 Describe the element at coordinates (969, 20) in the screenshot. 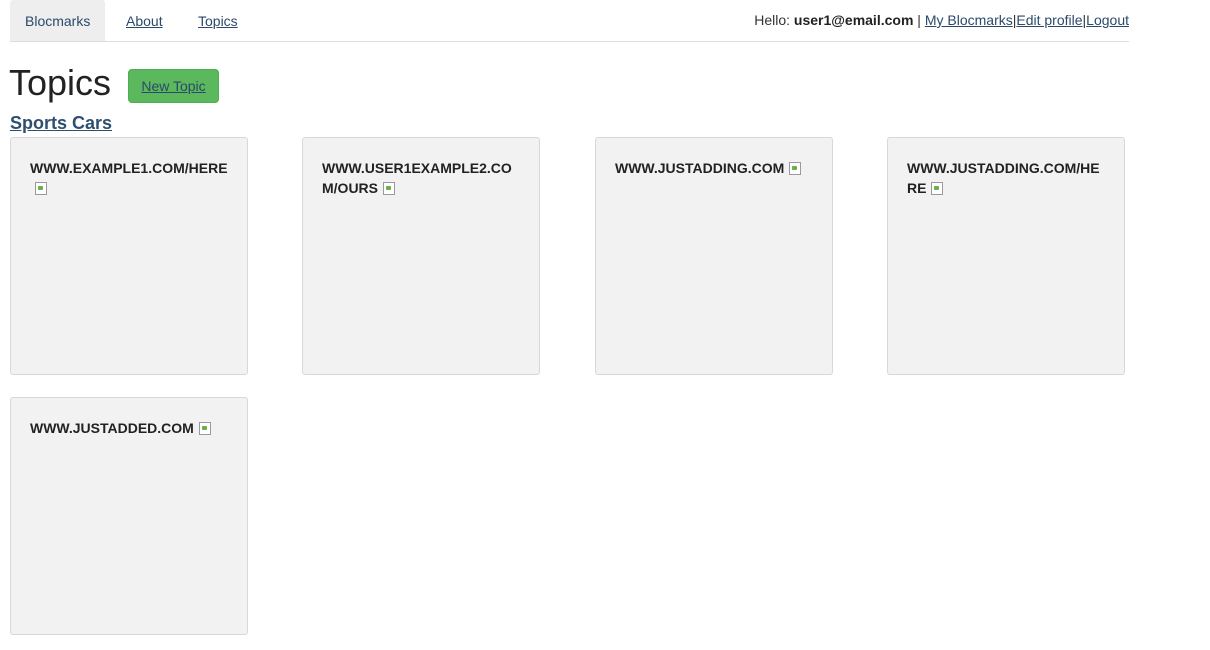

I see `my-blocmarks-link: My Blocmarks` at that location.